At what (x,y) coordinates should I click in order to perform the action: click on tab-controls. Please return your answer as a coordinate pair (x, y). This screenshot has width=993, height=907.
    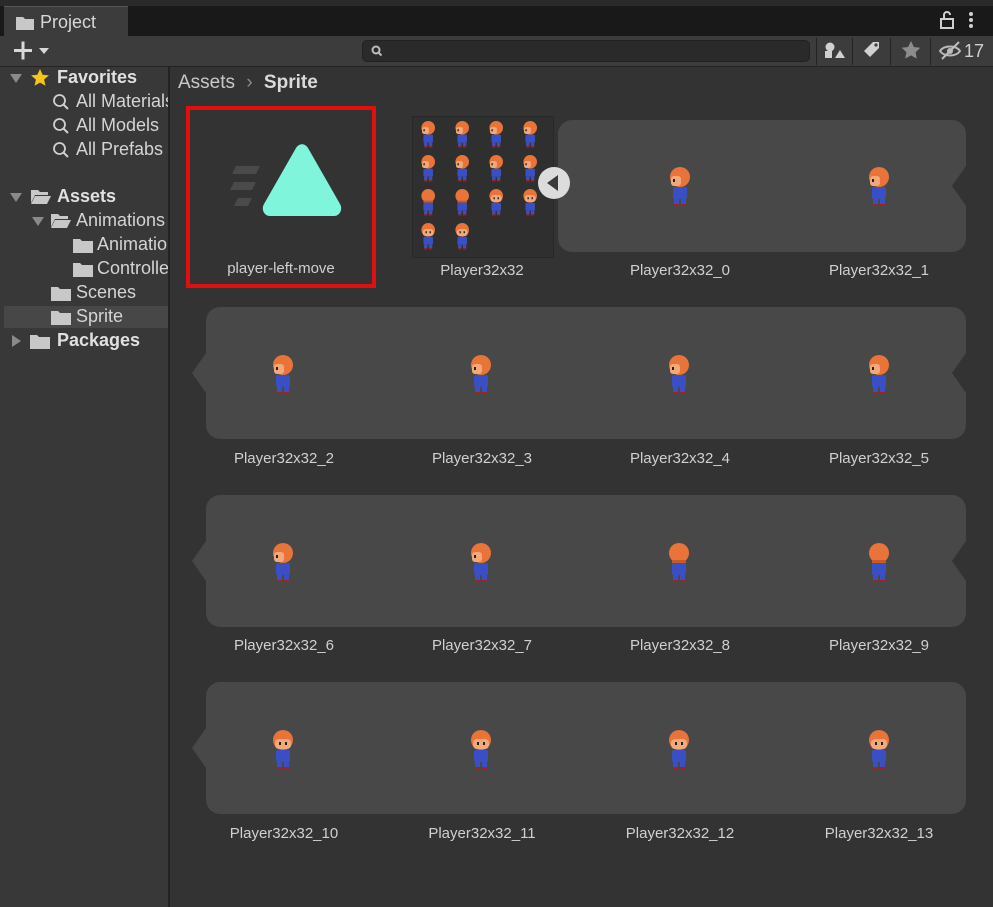
    Looking at the image, I should click on (959, 22).